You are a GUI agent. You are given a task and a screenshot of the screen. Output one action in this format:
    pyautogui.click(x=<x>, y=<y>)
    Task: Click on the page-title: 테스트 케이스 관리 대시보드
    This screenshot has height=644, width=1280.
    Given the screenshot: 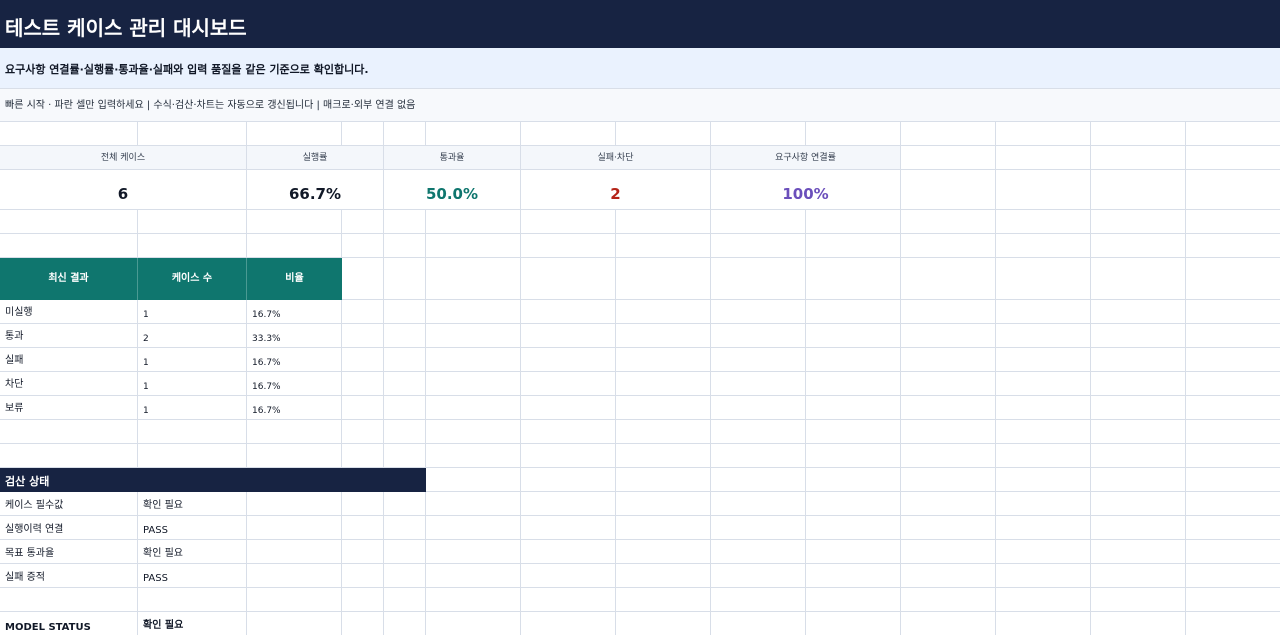 What is the action you would take?
    pyautogui.click(x=640, y=24)
    